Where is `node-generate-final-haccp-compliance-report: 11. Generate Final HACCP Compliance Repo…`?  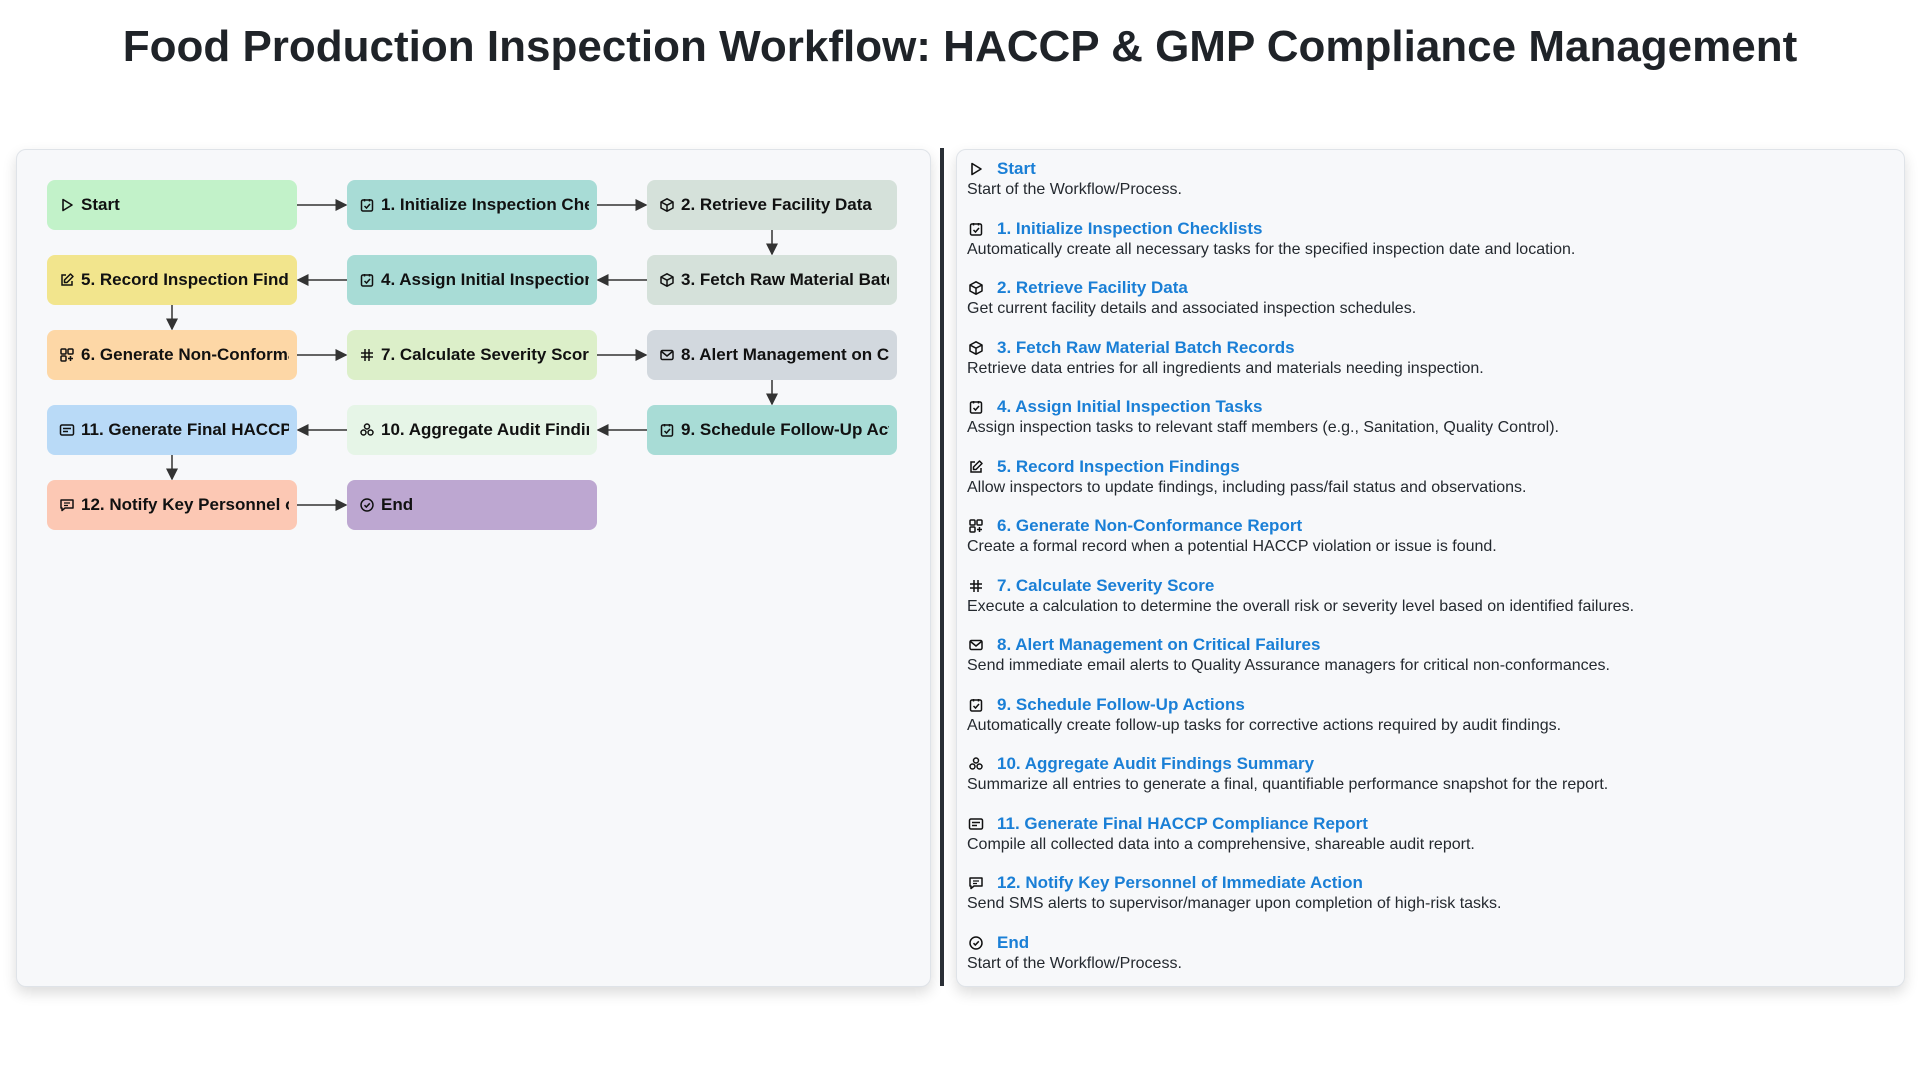
node-generate-final-haccp-compliance-report: 11. Generate Final HACCP Compliance Repo… is located at coordinates (172, 430).